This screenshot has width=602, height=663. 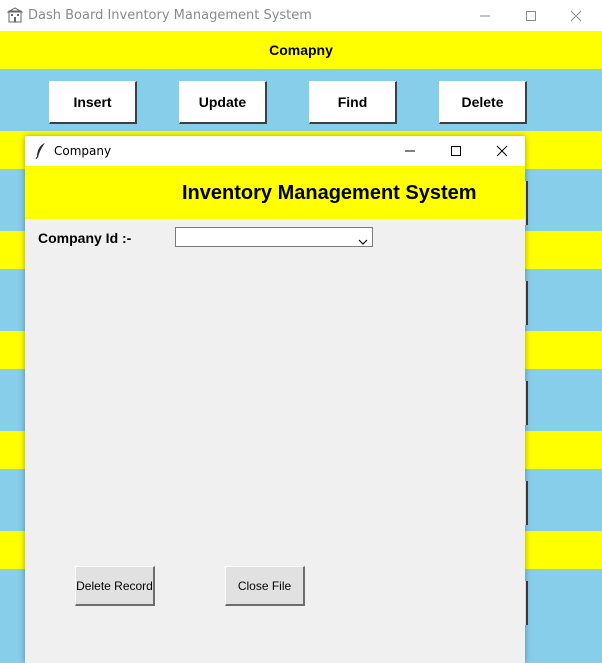 What do you see at coordinates (275, 151) in the screenshot?
I see `dialog-titlebar: Company` at bounding box center [275, 151].